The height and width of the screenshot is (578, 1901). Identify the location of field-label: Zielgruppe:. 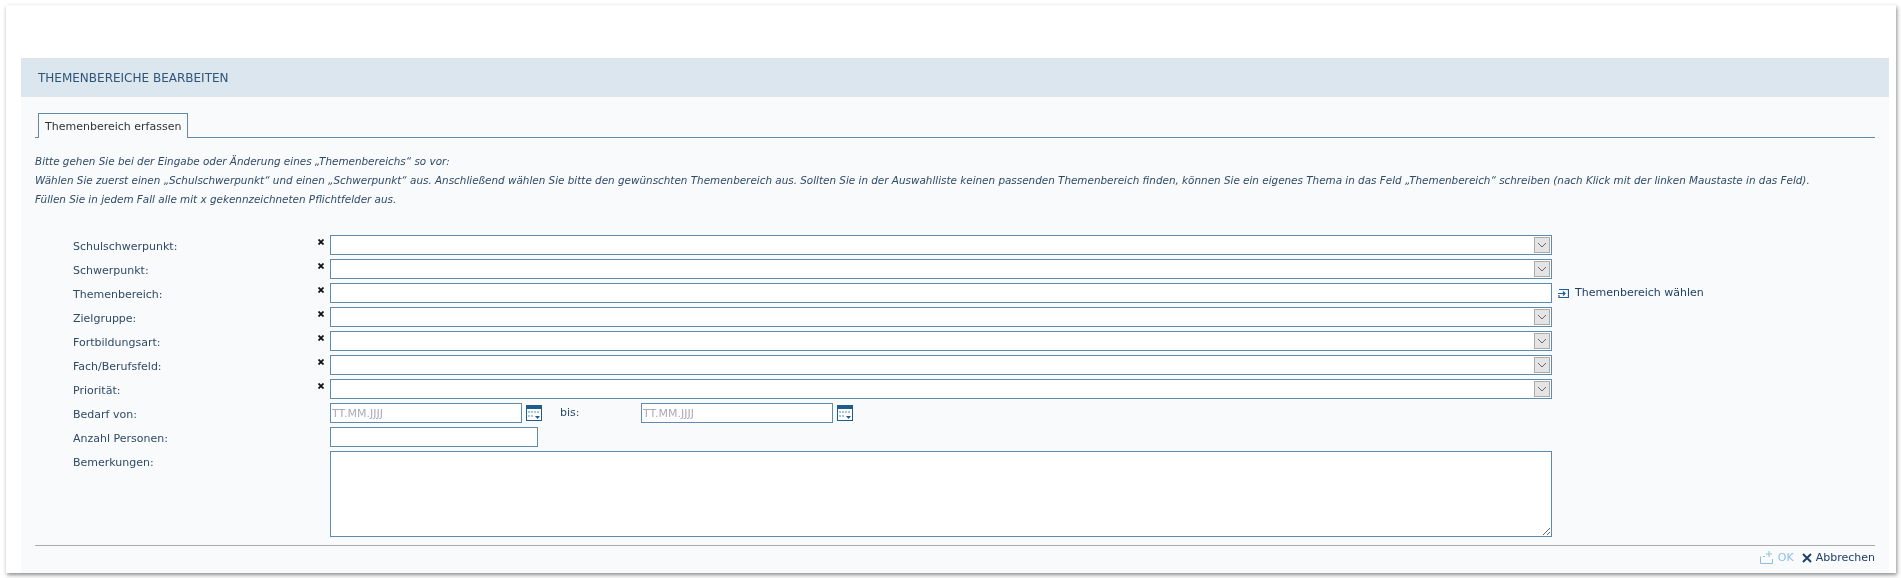
(105, 319).